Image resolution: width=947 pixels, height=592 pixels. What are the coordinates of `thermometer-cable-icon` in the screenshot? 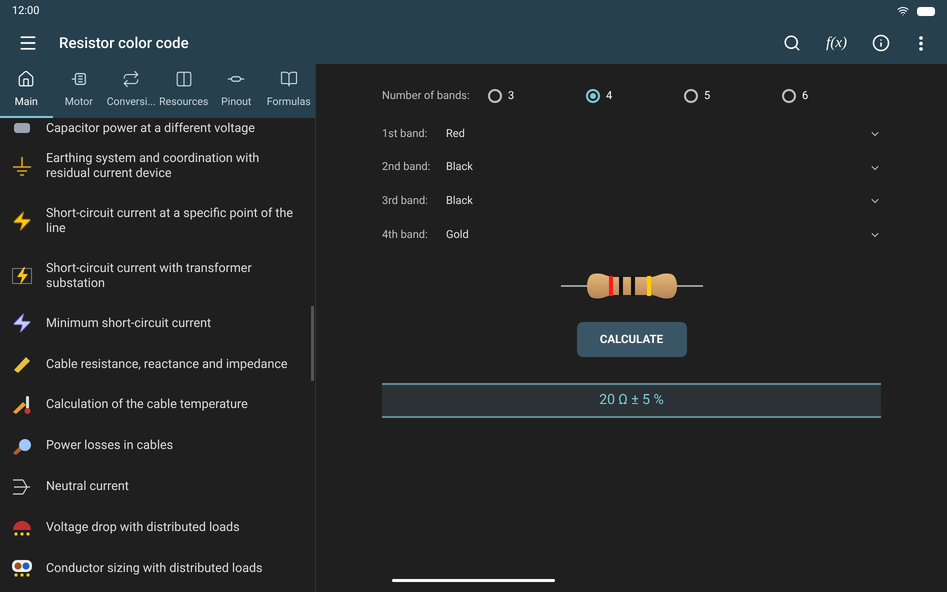 It's located at (22, 405).